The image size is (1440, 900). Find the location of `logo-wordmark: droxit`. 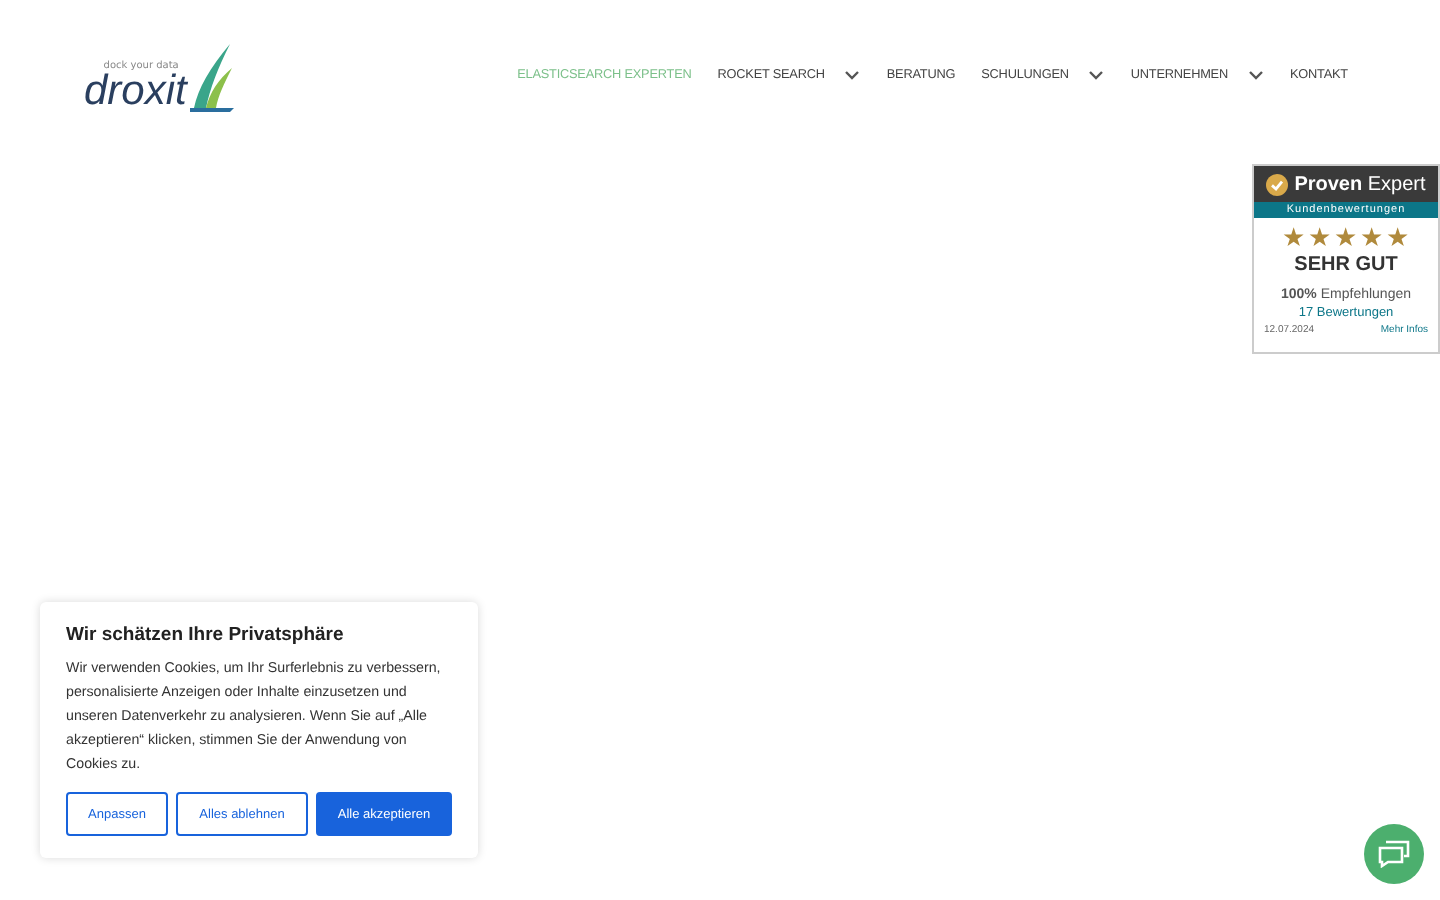

logo-wordmark: droxit is located at coordinates (135, 92).